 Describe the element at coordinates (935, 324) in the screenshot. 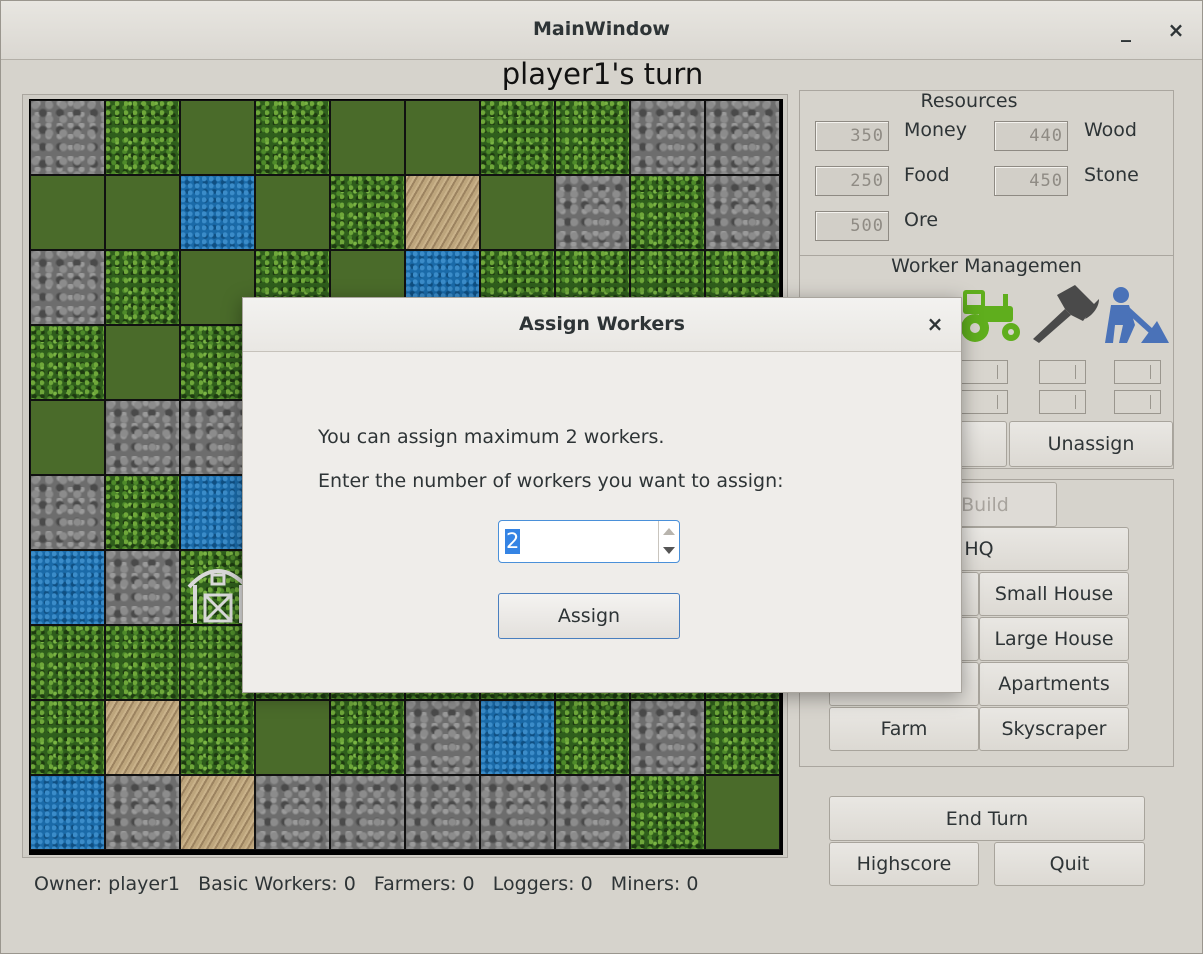

I see `dialog-close-button: ×` at that location.